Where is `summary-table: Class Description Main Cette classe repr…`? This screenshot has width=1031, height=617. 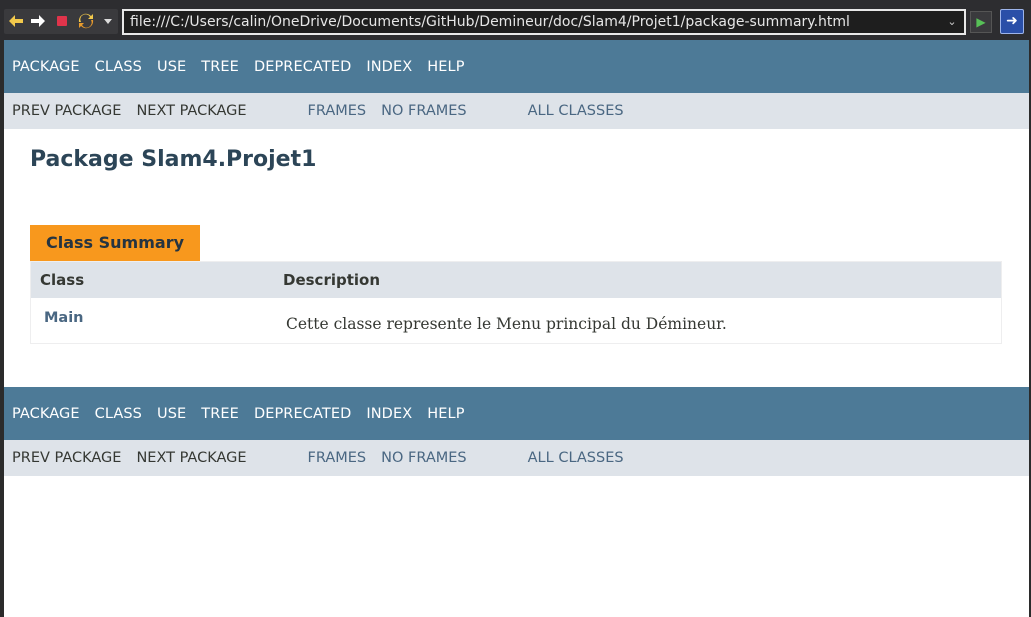
summary-table: Class Description Main Cette classe repr… is located at coordinates (516, 302).